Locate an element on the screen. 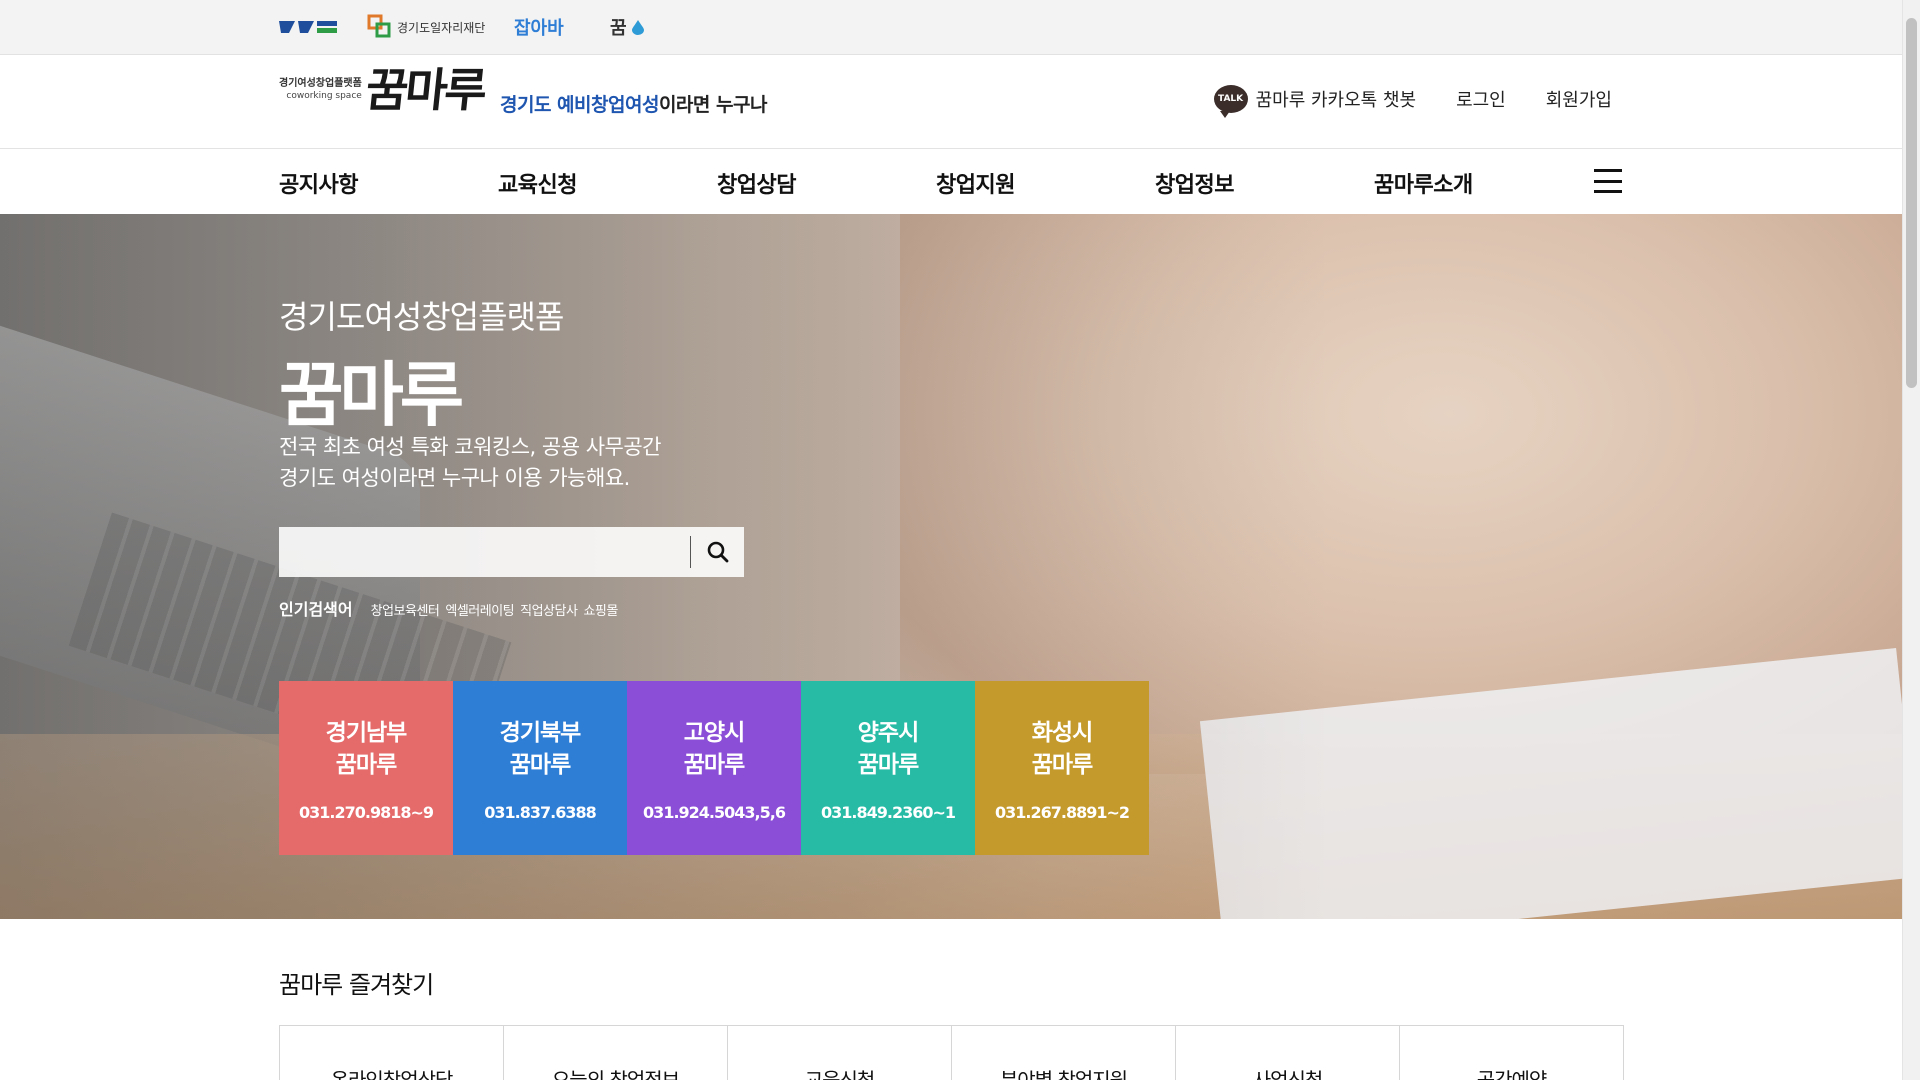  favorite-support-by-field: 분야별 창업지원 is located at coordinates (1064, 1053).